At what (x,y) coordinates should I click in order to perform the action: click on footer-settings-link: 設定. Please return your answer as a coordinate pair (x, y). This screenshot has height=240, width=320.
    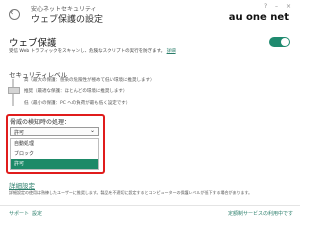
    Looking at the image, I should click on (37, 213).